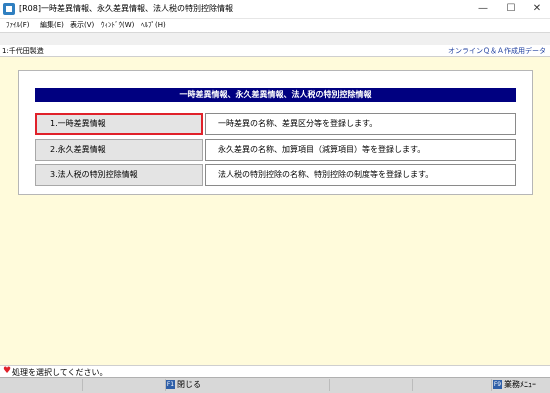  I want to click on permanent-difference-button: 2.永久差異情報, so click(119, 150).